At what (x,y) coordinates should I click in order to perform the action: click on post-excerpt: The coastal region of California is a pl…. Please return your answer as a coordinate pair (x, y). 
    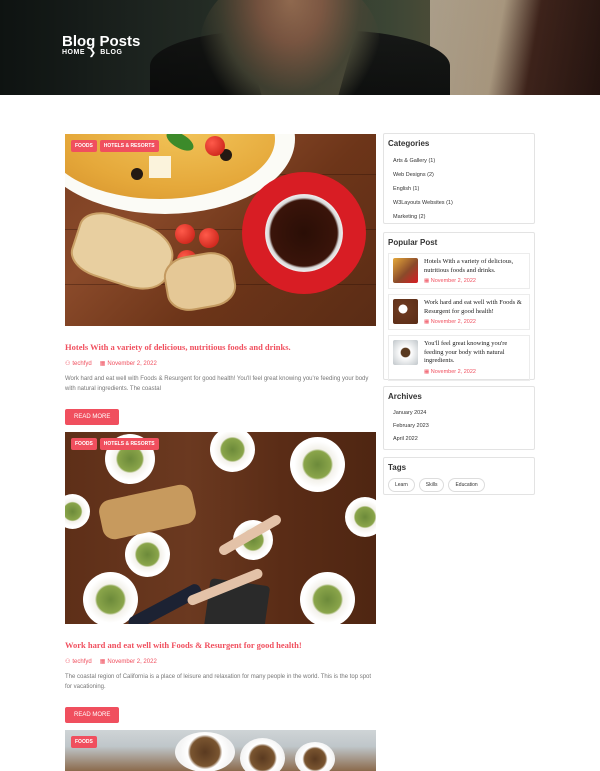
    Looking at the image, I should click on (218, 682).